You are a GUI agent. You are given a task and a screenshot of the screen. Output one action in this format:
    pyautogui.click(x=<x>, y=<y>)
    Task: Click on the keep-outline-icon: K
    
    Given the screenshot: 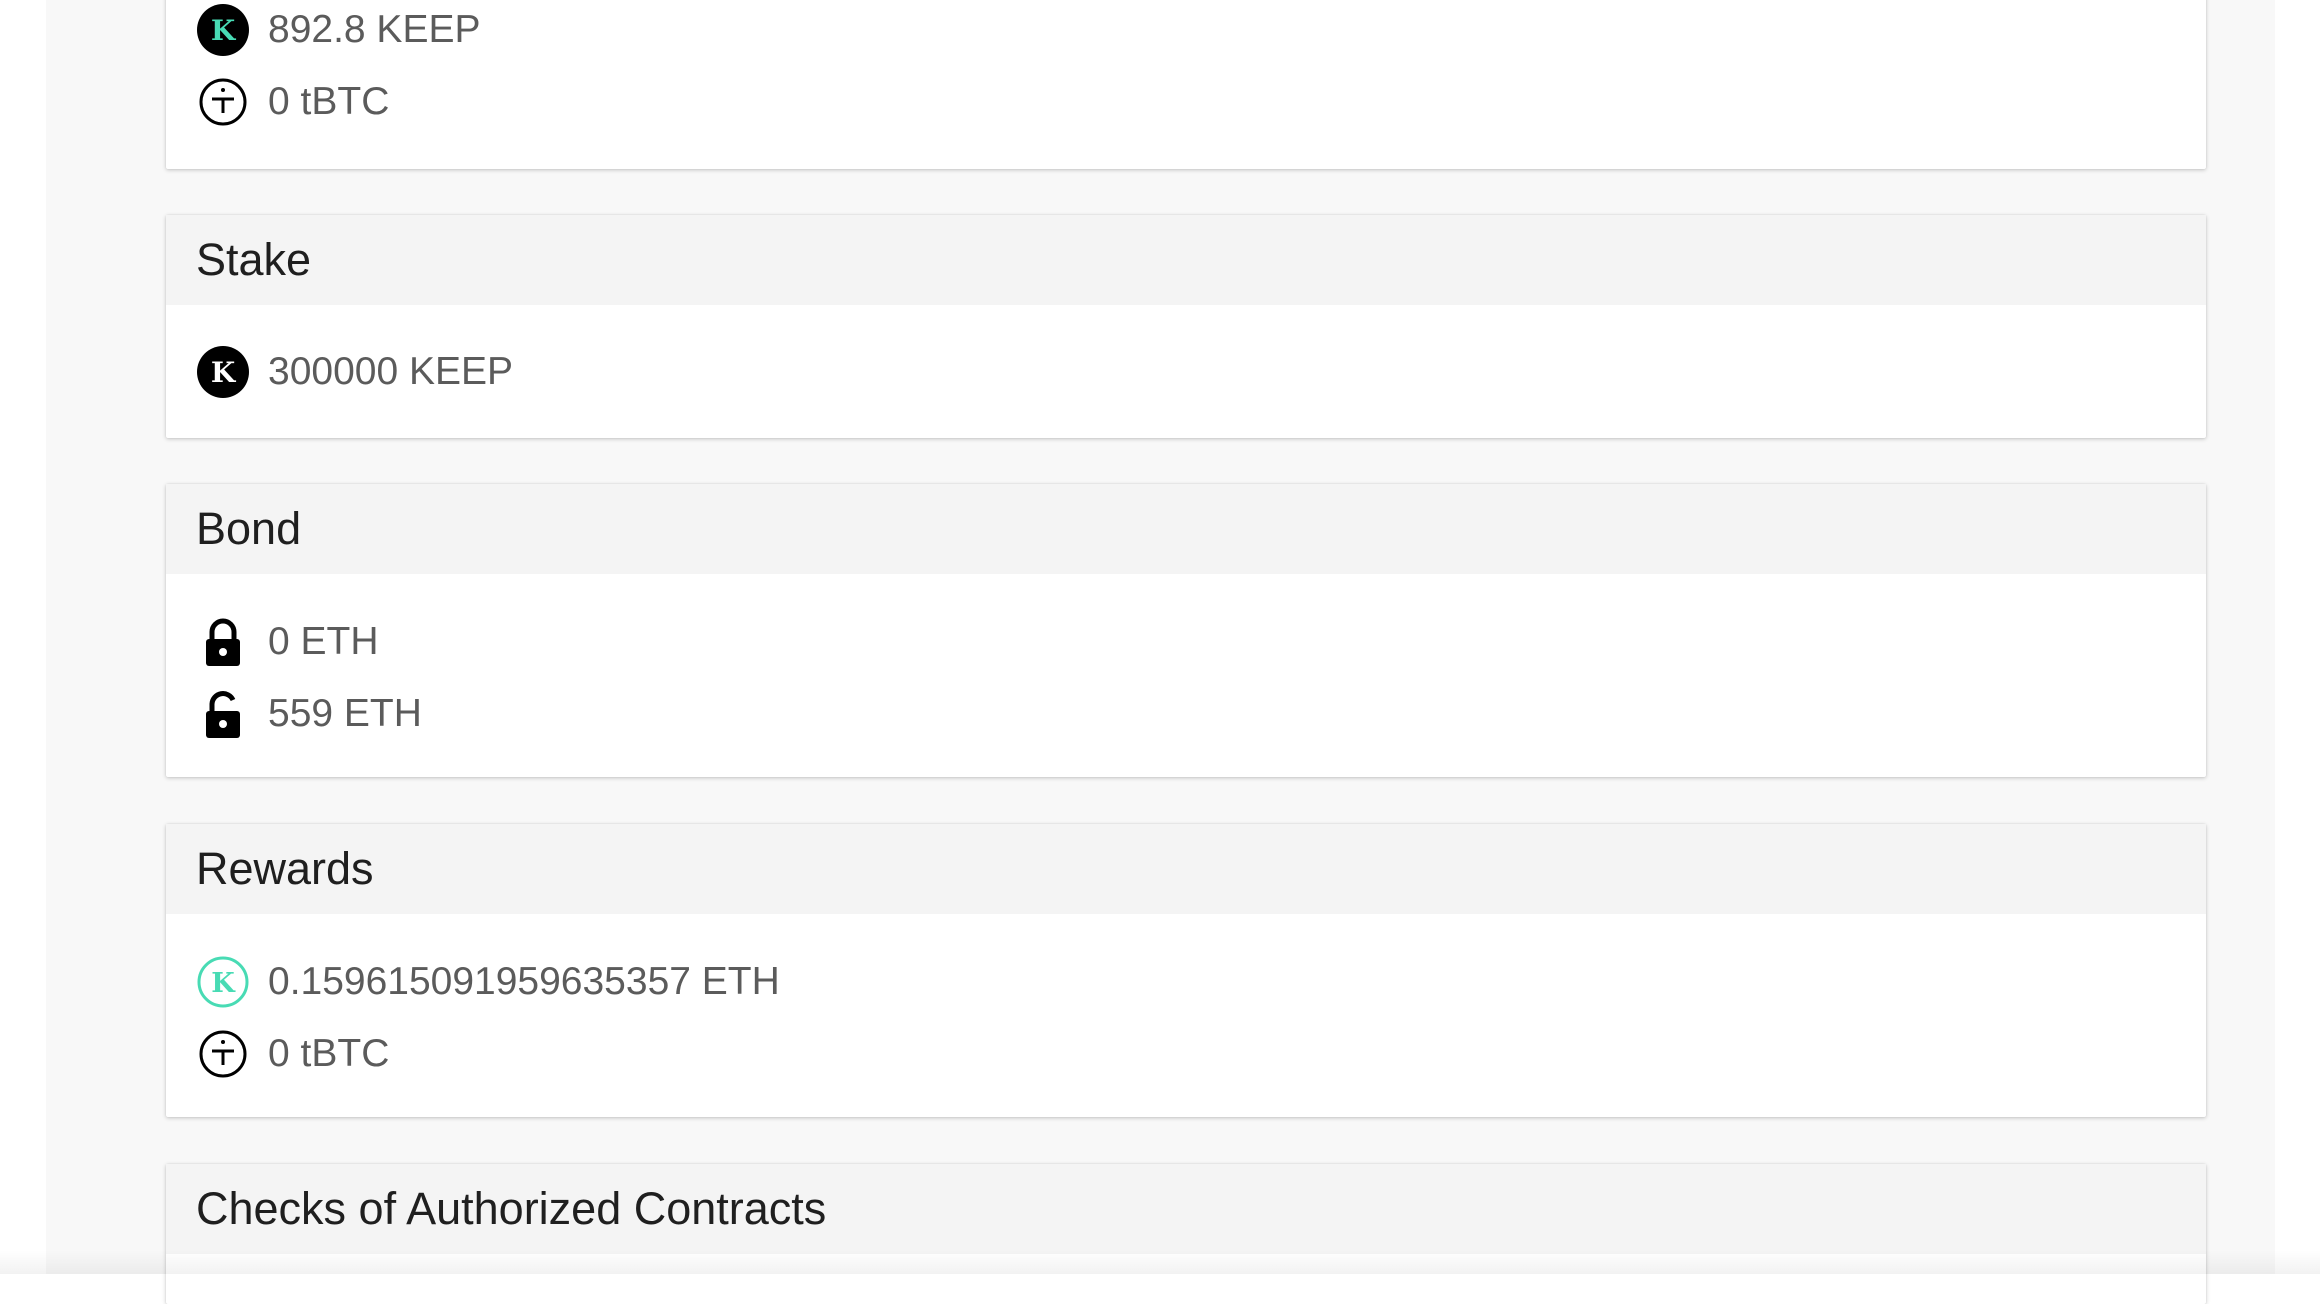 What is the action you would take?
    pyautogui.click(x=223, y=982)
    